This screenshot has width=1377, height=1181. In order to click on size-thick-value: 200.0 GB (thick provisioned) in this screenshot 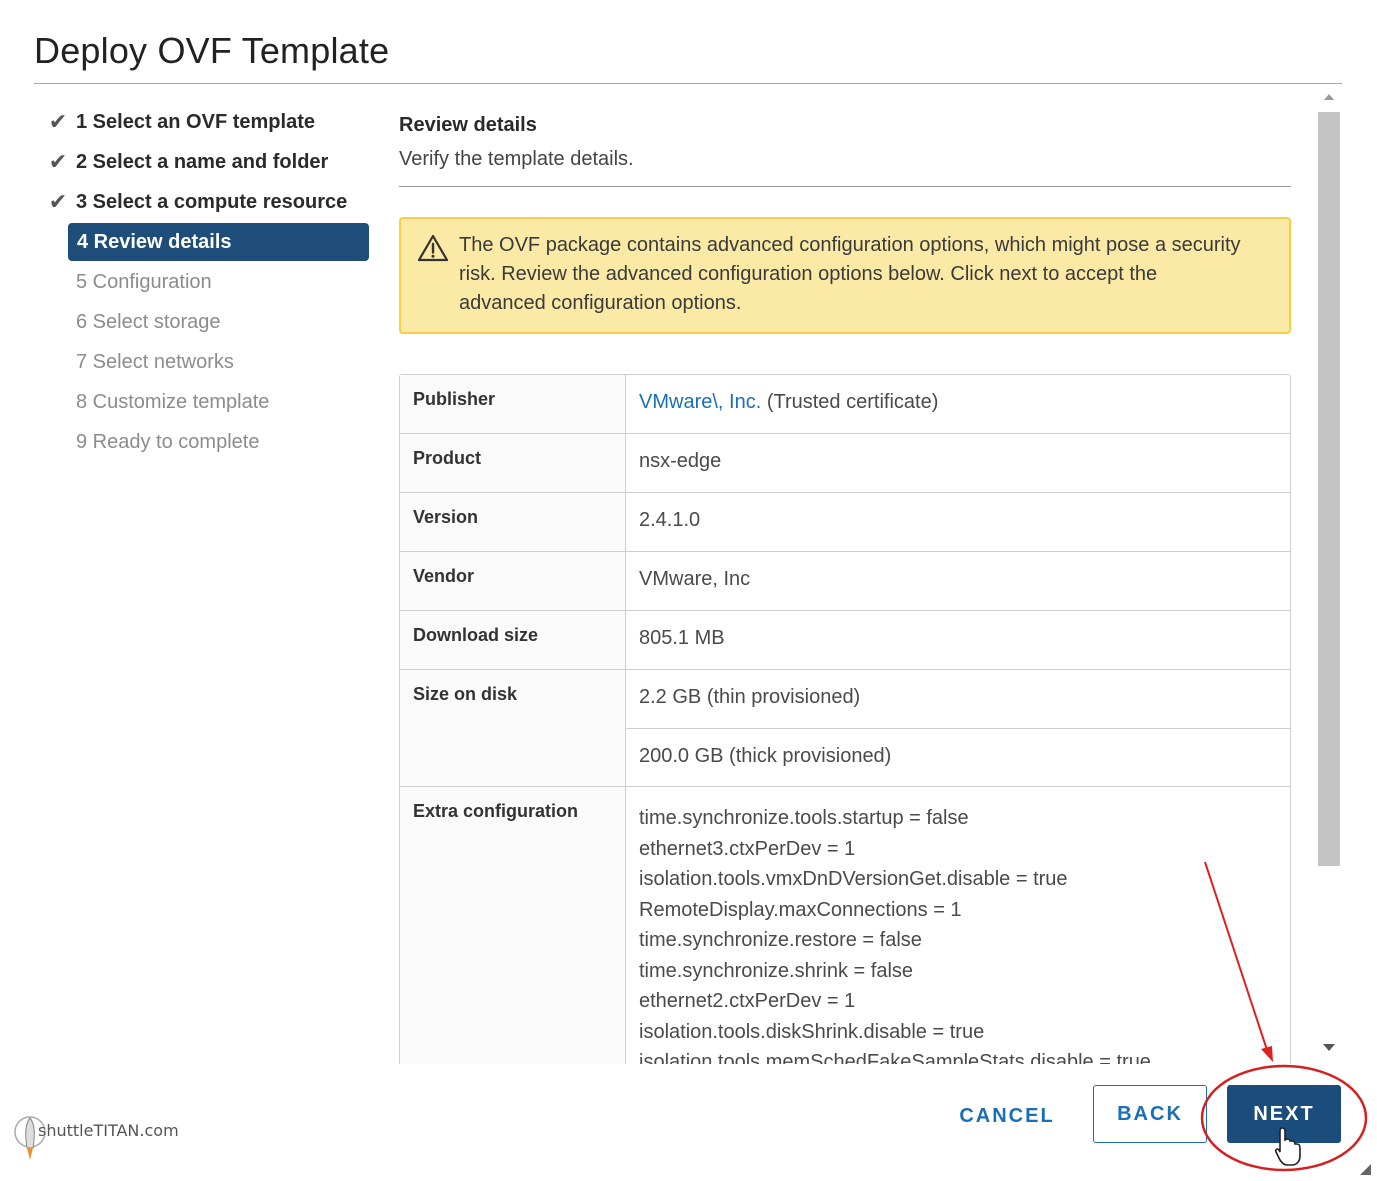, I will do `click(958, 757)`.